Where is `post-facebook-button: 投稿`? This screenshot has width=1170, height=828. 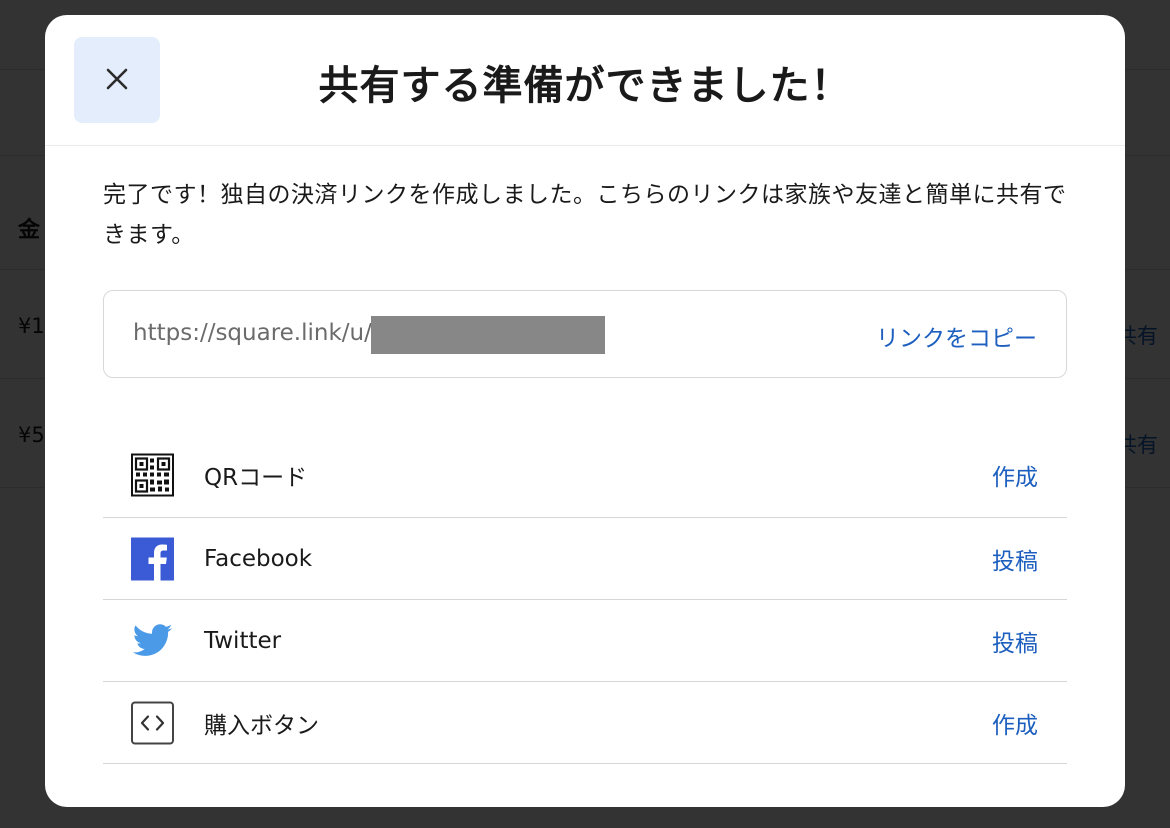
post-facebook-button: 投稿 is located at coordinates (1015, 559).